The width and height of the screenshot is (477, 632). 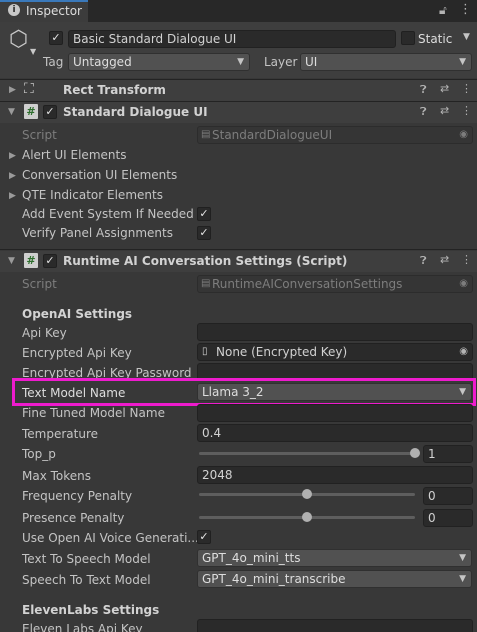 I want to click on divider, so click(x=238, y=249).